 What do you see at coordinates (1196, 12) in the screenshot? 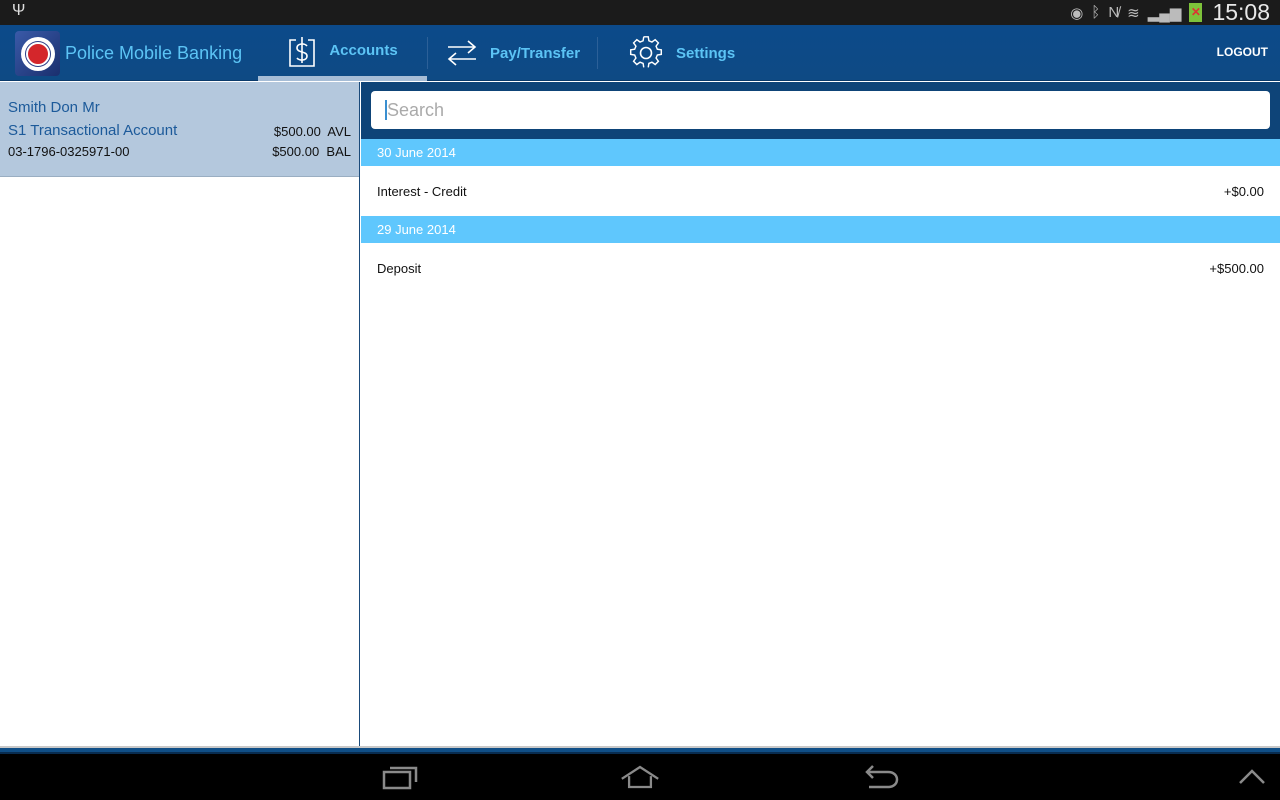
I see `battery-icon: ✕` at bounding box center [1196, 12].